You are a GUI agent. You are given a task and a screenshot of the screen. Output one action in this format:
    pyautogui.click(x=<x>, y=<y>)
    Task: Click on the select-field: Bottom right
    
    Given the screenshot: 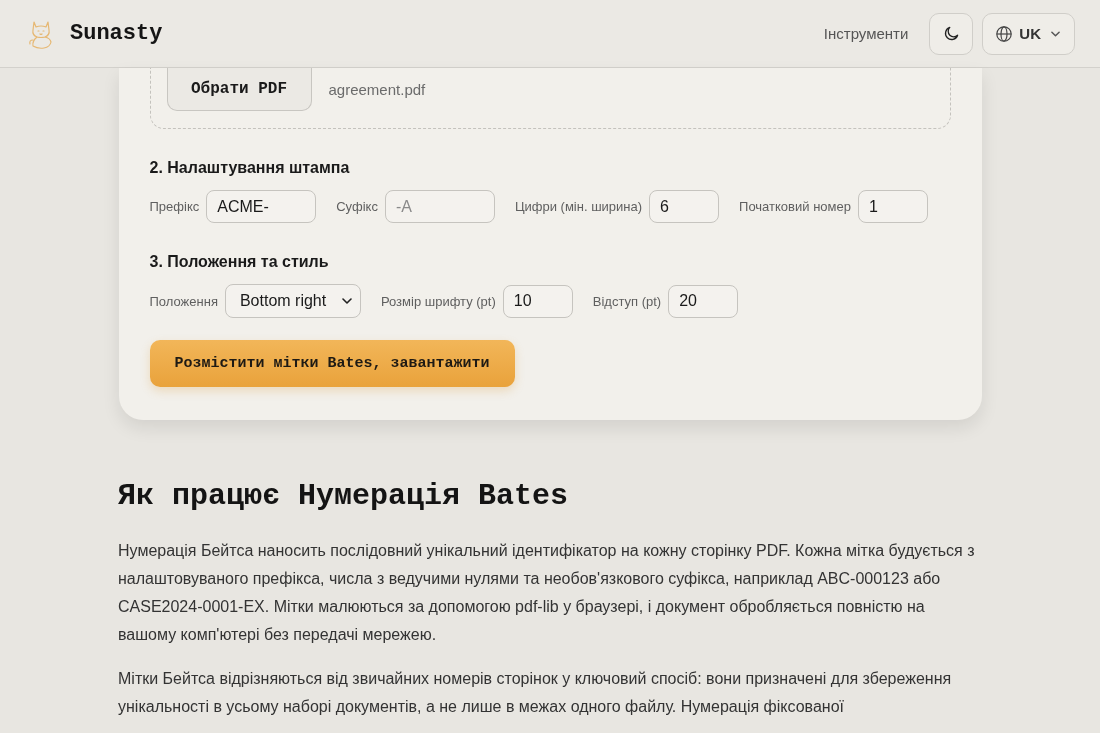 What is the action you would take?
    pyautogui.click(x=292, y=301)
    